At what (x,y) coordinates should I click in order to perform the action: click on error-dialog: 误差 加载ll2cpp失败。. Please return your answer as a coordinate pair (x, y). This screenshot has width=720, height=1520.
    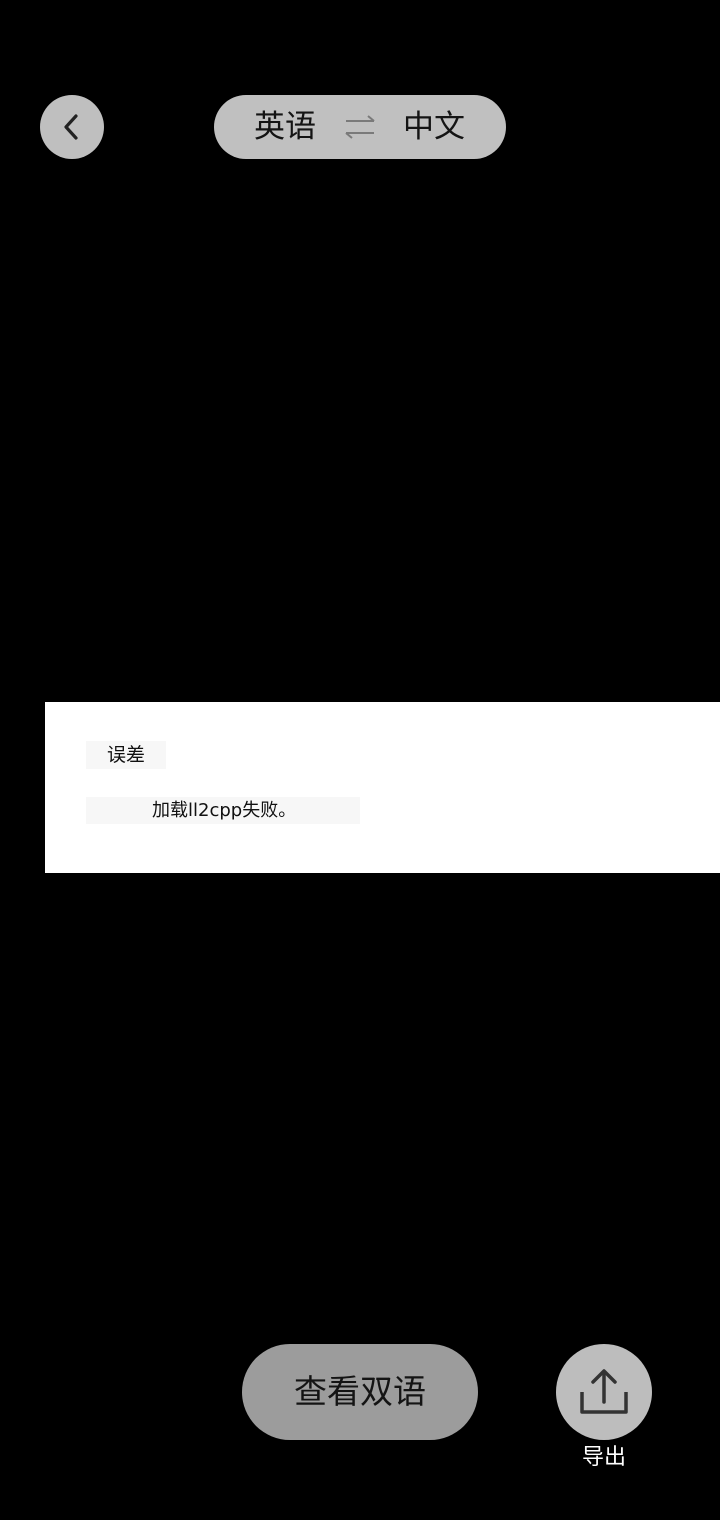
    Looking at the image, I should click on (382, 787).